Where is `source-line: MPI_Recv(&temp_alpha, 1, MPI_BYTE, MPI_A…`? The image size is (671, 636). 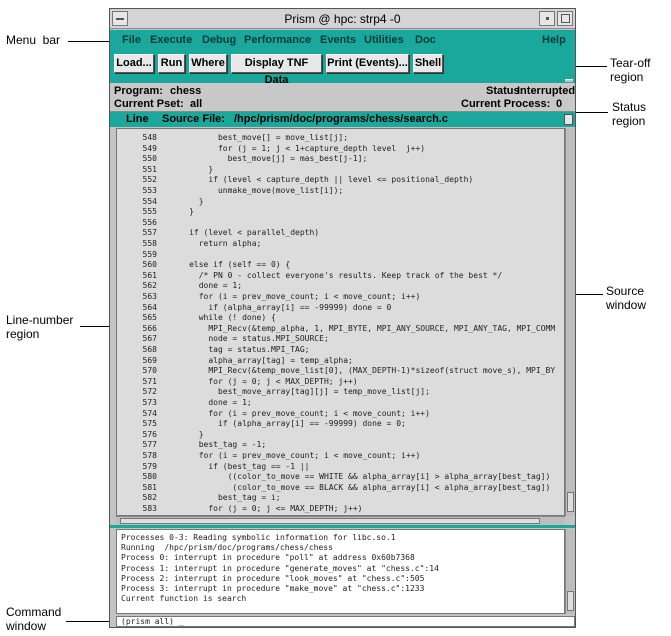
source-line: MPI_Recv(&temp_alpha, 1, MPI_BYTE, MPI_A… is located at coordinates (360, 328).